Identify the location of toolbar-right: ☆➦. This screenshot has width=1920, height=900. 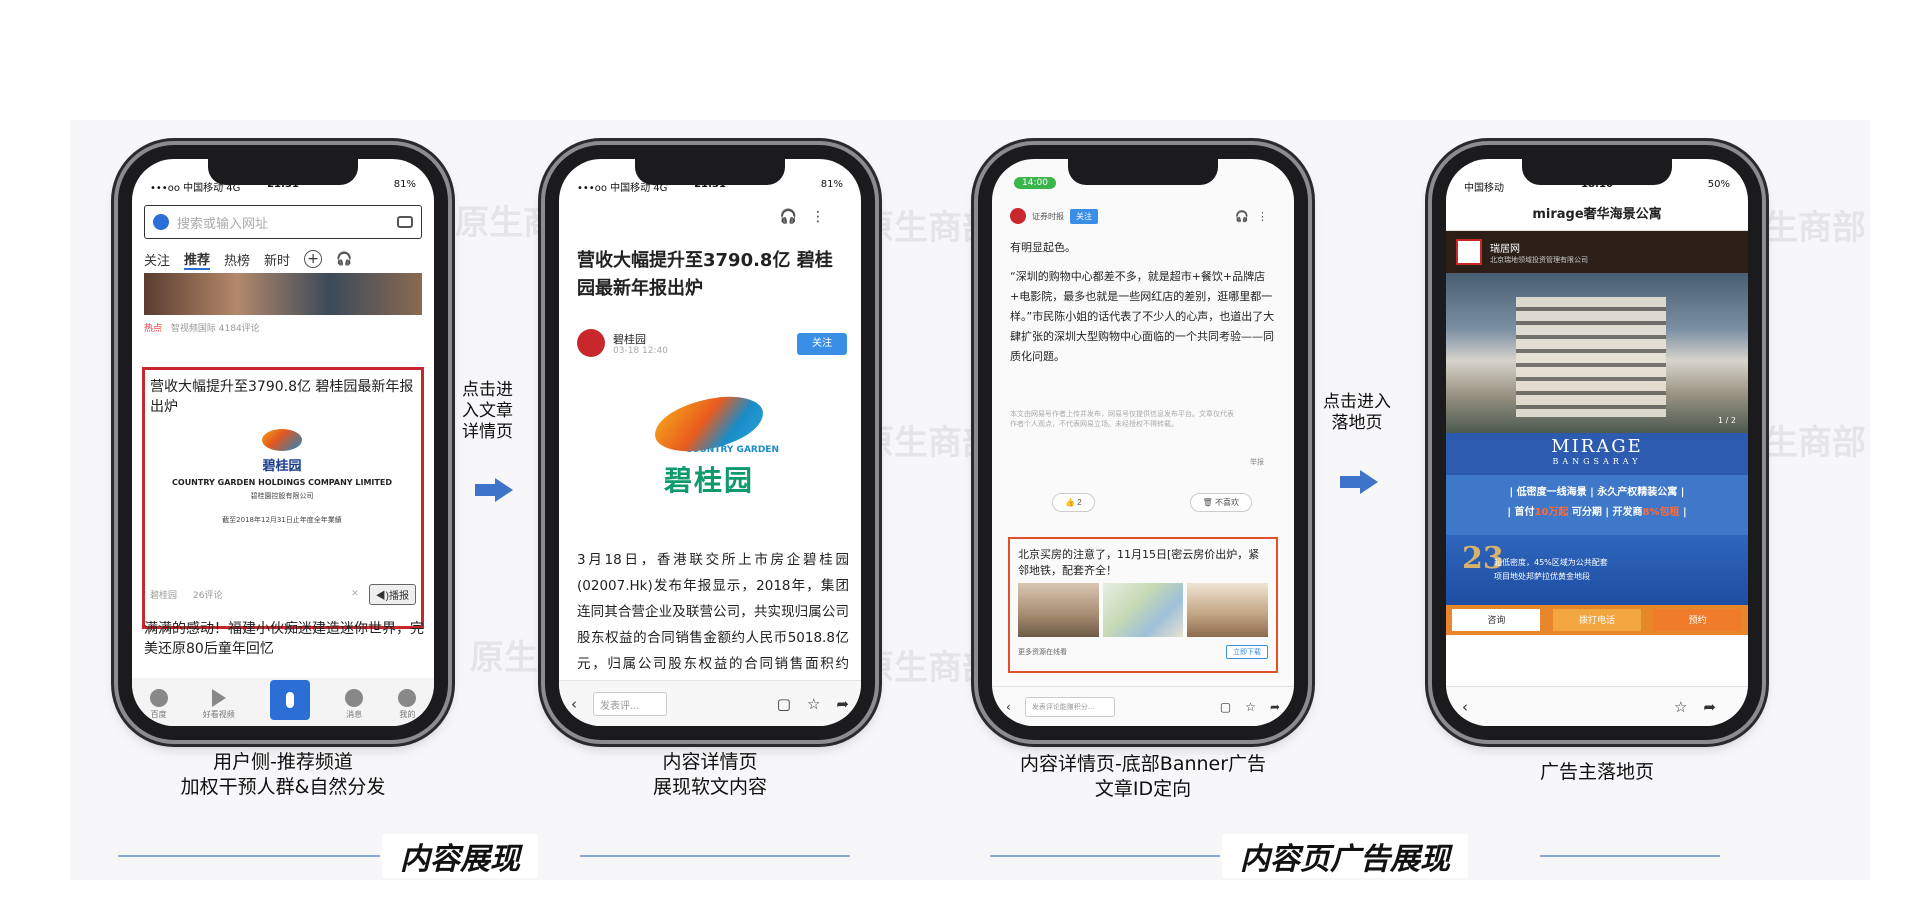
(1703, 707).